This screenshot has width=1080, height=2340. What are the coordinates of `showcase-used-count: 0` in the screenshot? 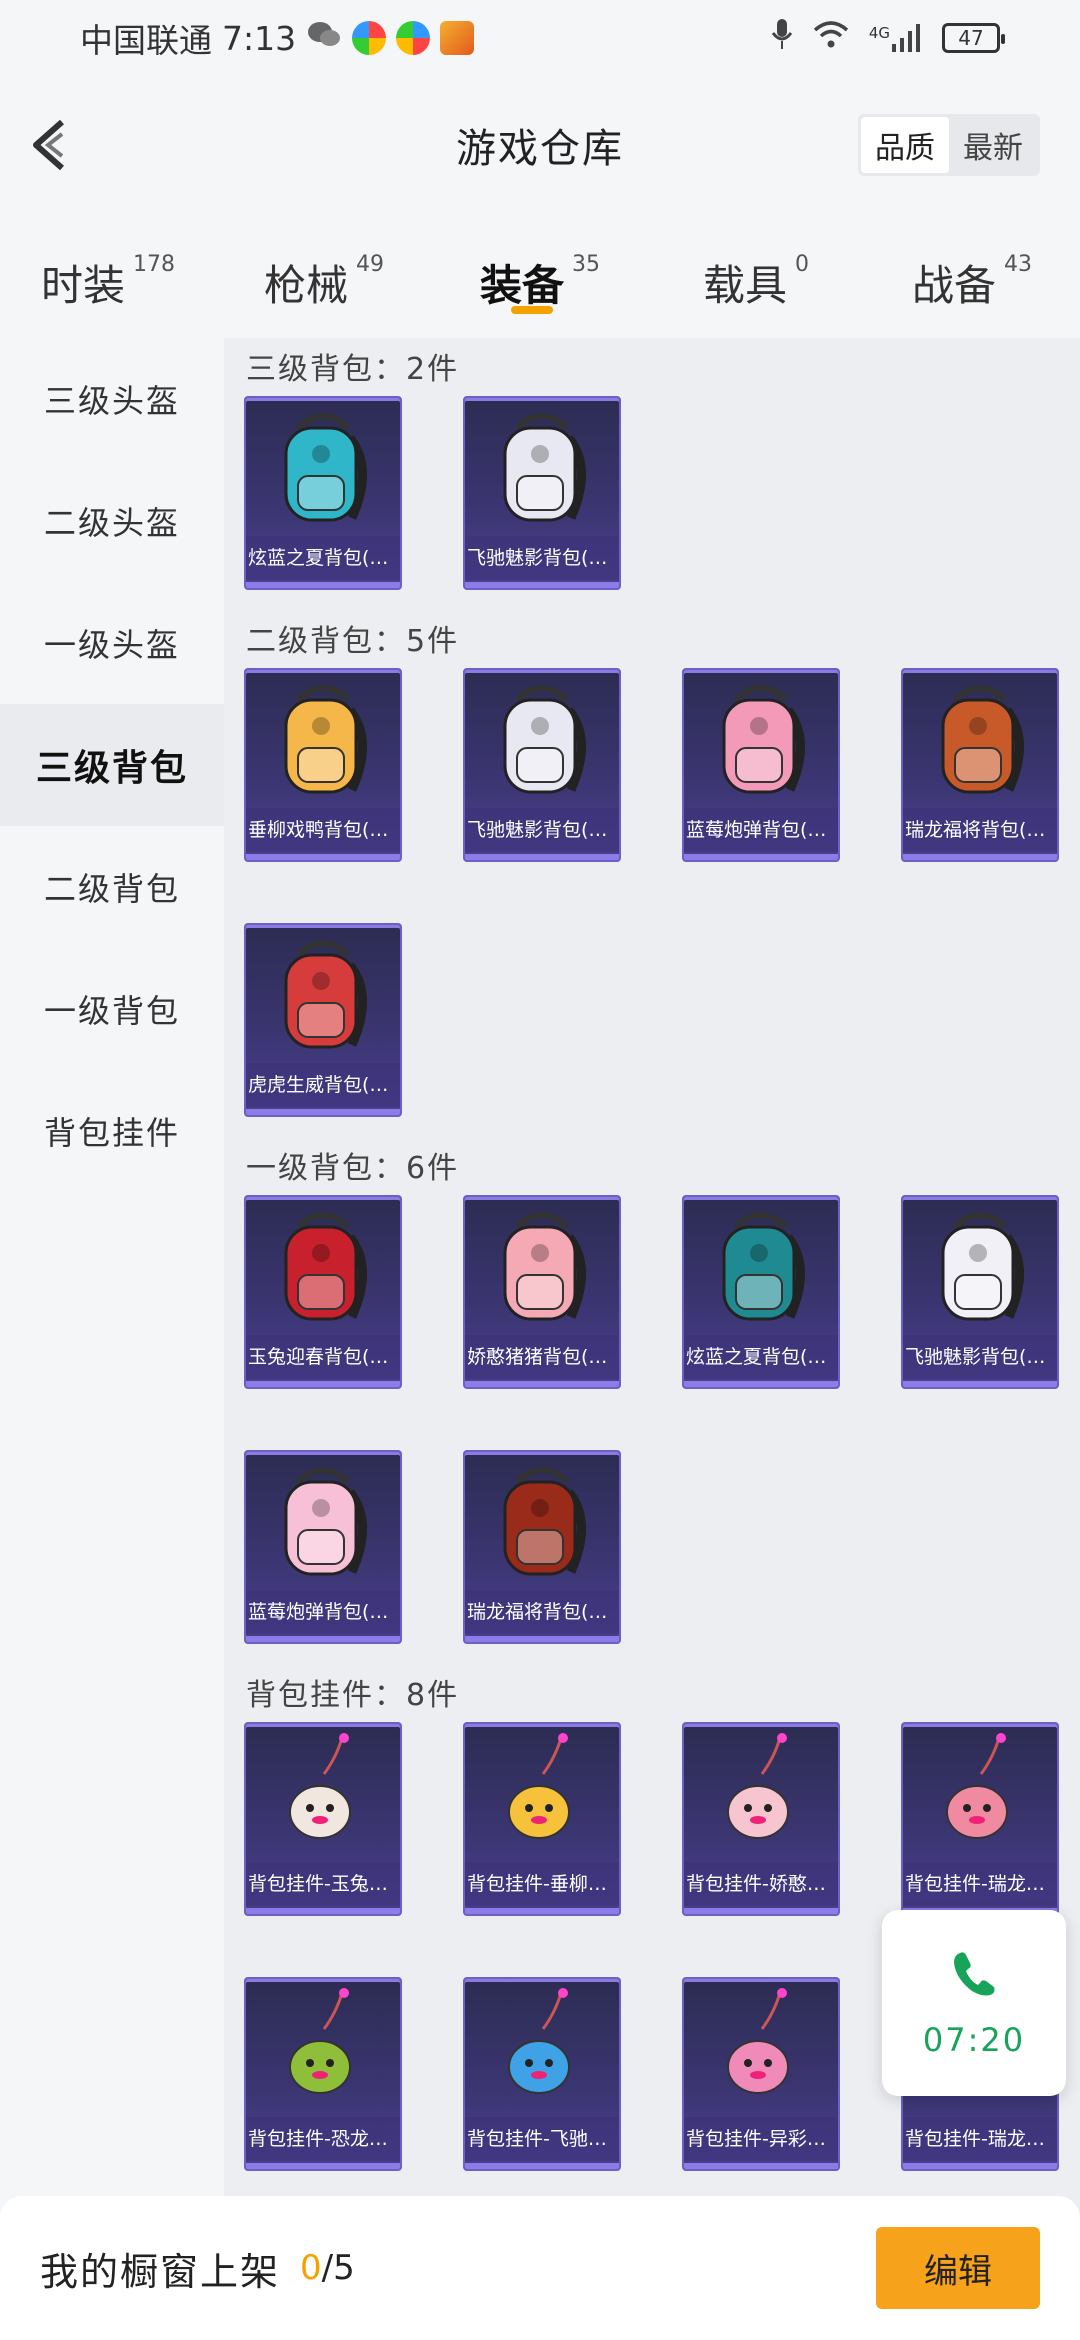 It's located at (311, 2268).